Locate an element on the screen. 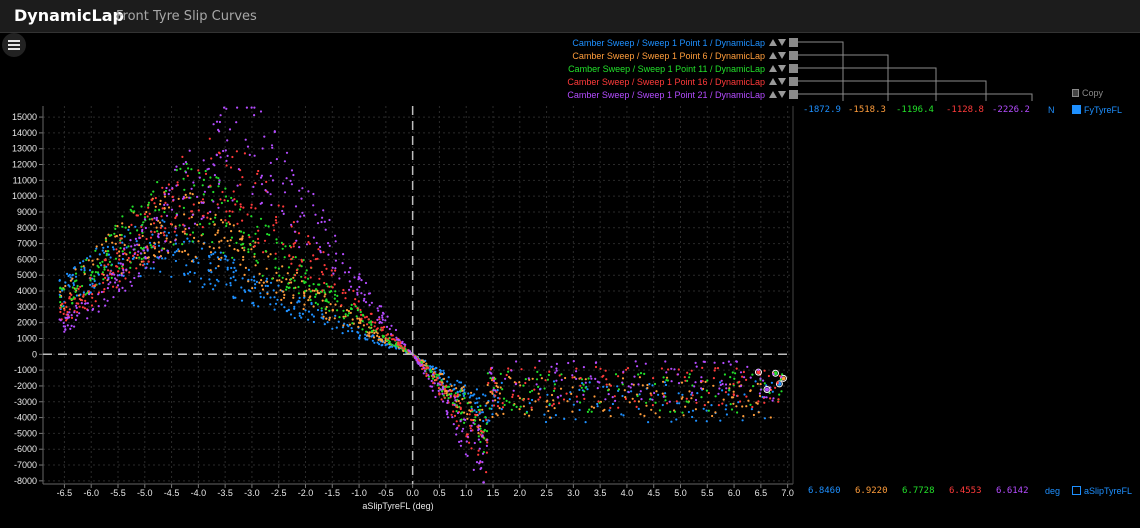 The height and width of the screenshot is (528, 1140). y-tick-label: 11000 is located at coordinates (25, 180).